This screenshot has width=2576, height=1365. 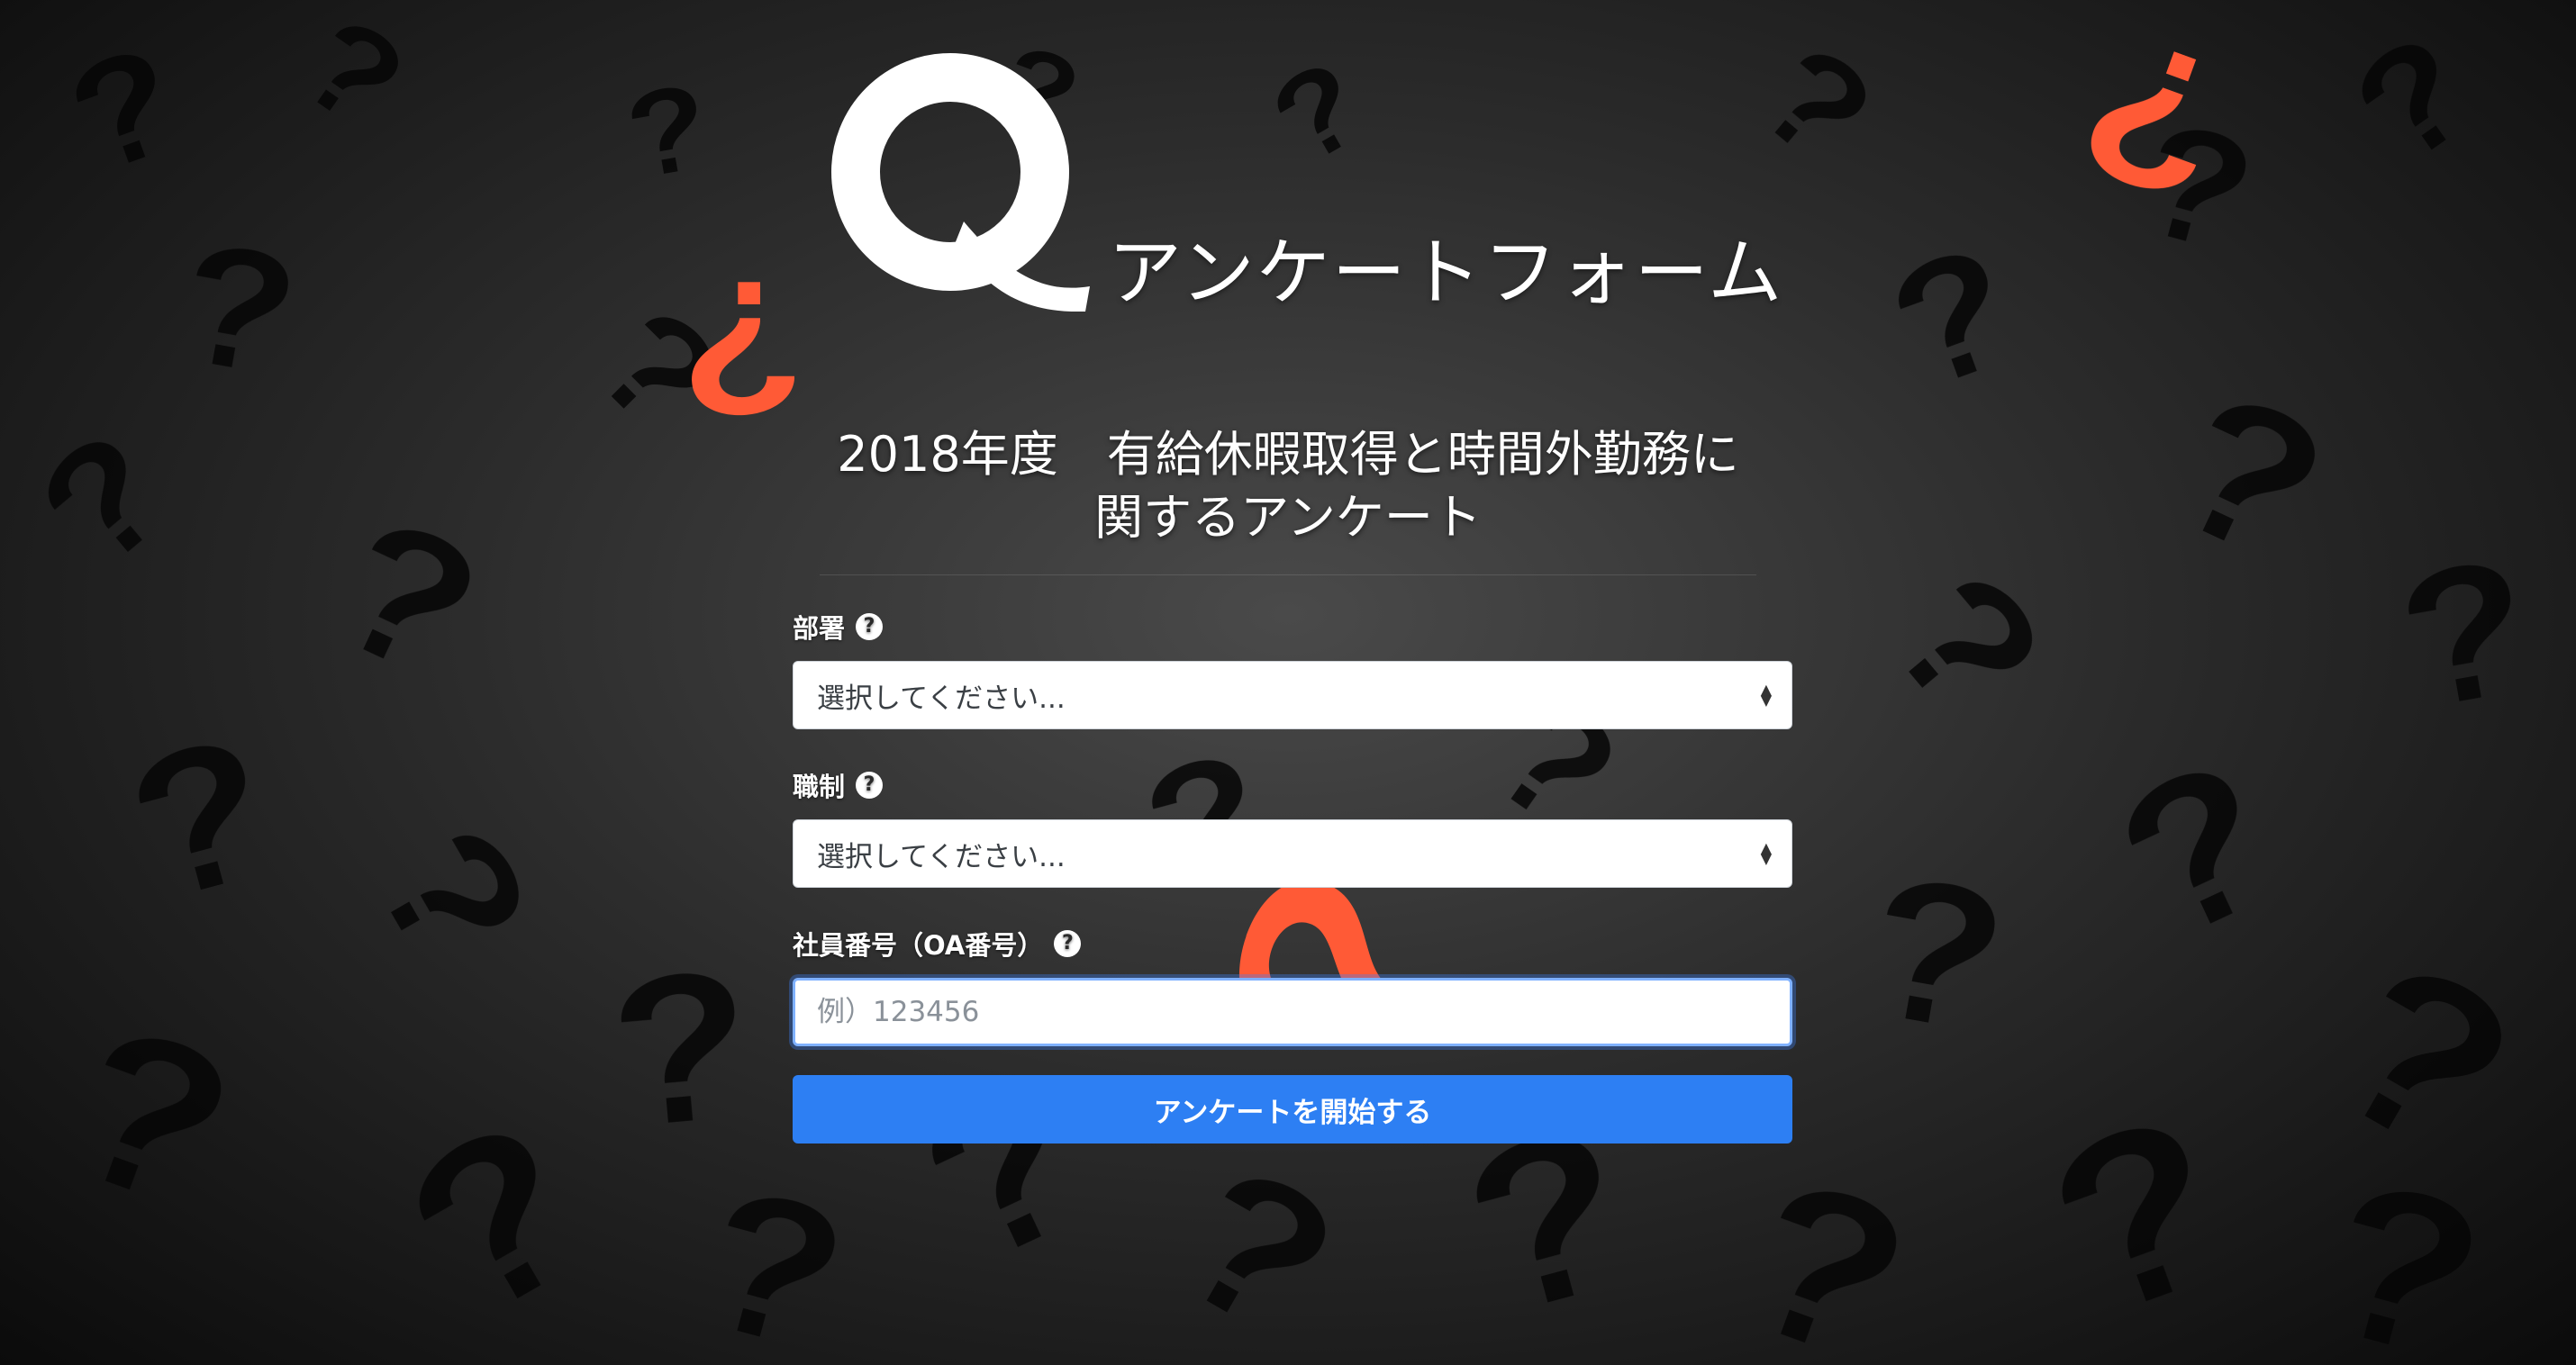 What do you see at coordinates (1292, 943) in the screenshot?
I see `employee-id-label: 社員番号（OA番号） ?` at bounding box center [1292, 943].